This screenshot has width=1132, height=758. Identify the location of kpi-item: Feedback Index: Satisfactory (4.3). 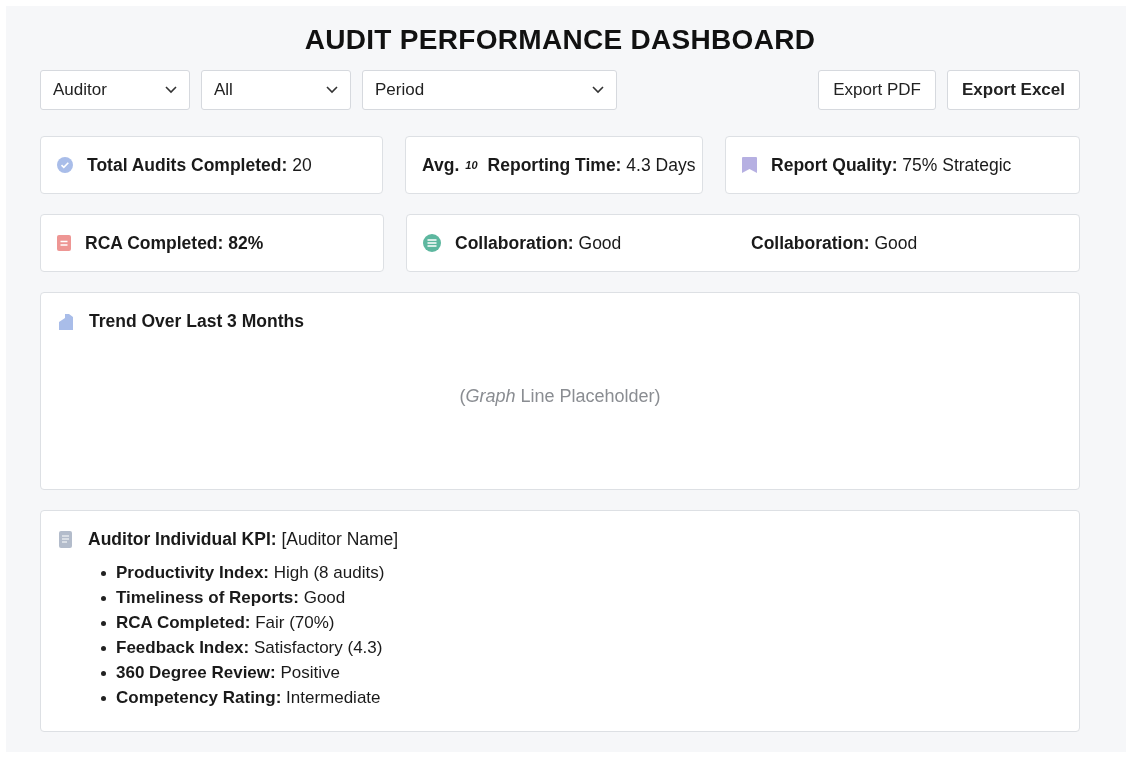
(249, 648).